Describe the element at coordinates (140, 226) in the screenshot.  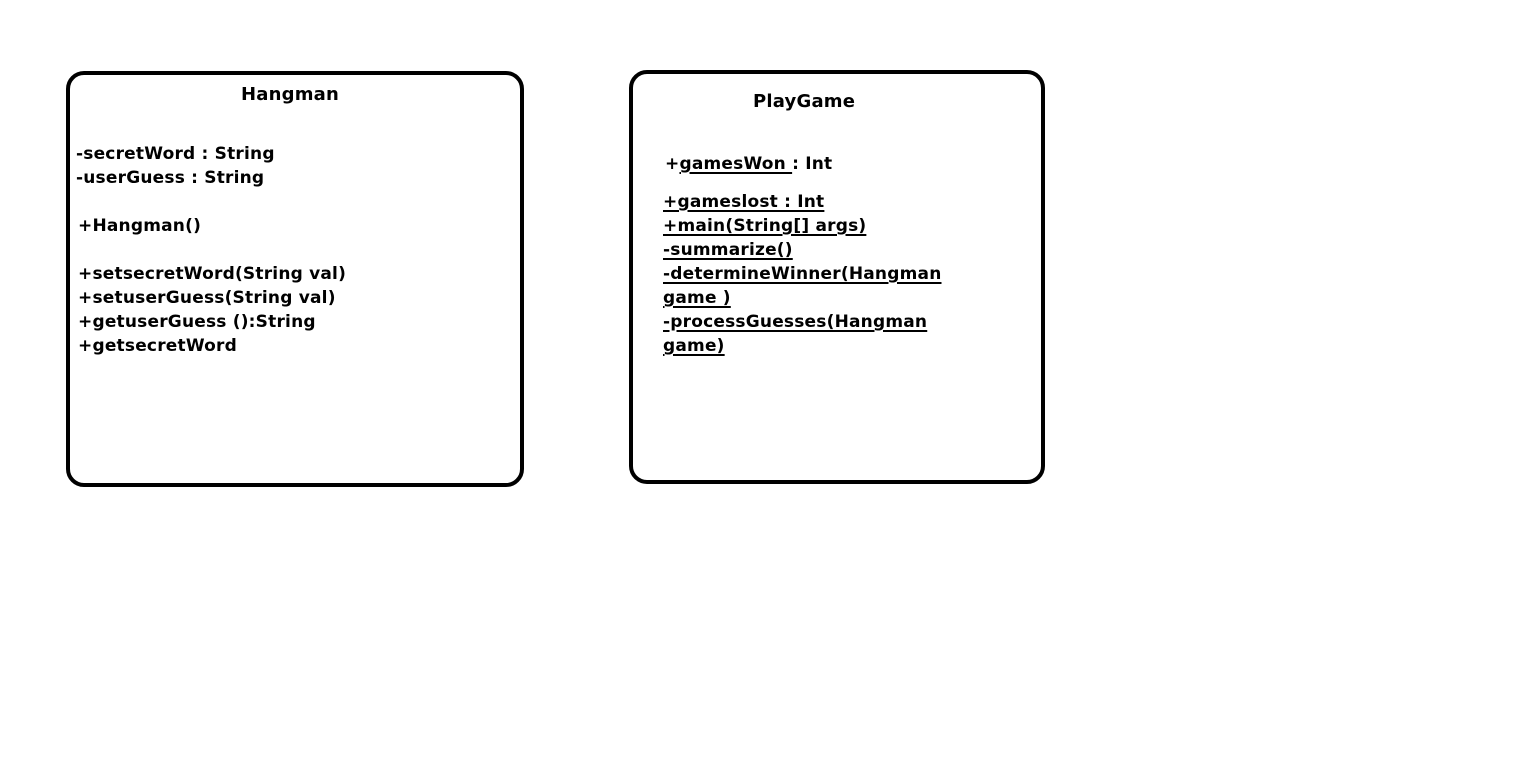
I see `hangman-constructor: +Hangman()` at that location.